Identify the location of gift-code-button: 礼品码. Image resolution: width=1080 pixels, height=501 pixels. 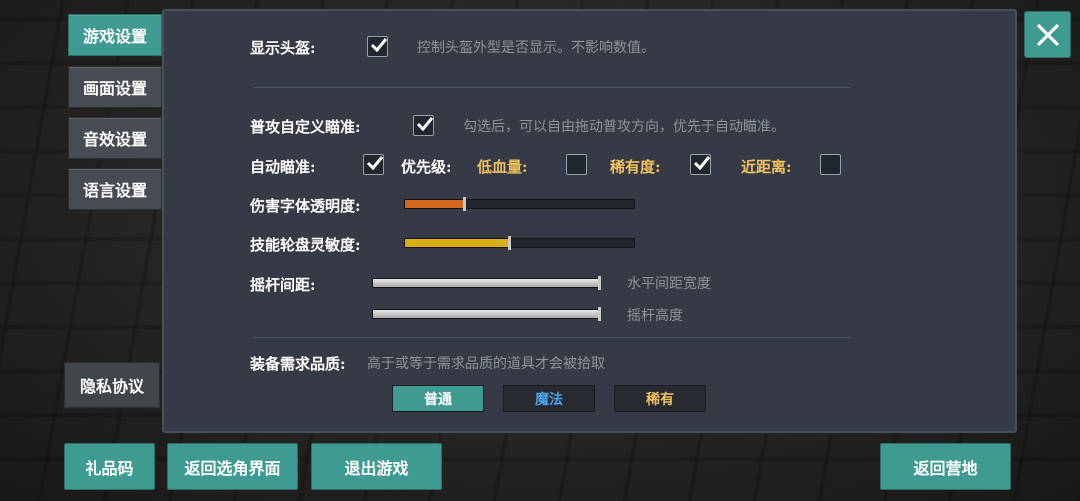
(109, 466).